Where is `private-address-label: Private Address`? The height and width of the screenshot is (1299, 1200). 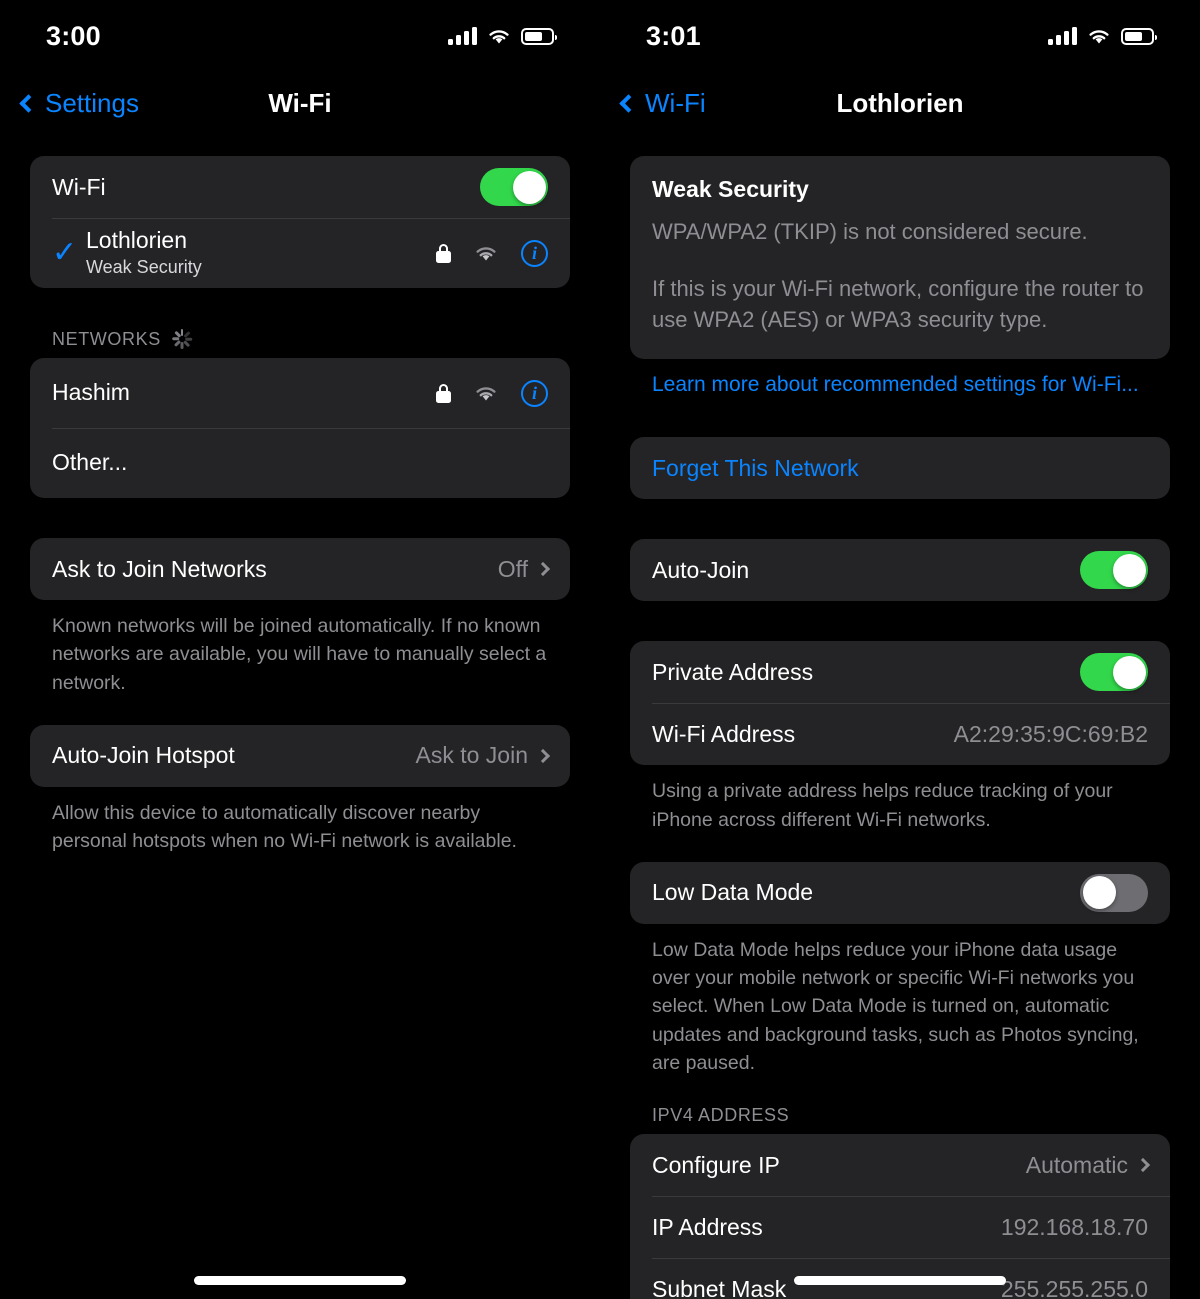
private-address-label: Private Address is located at coordinates (733, 671).